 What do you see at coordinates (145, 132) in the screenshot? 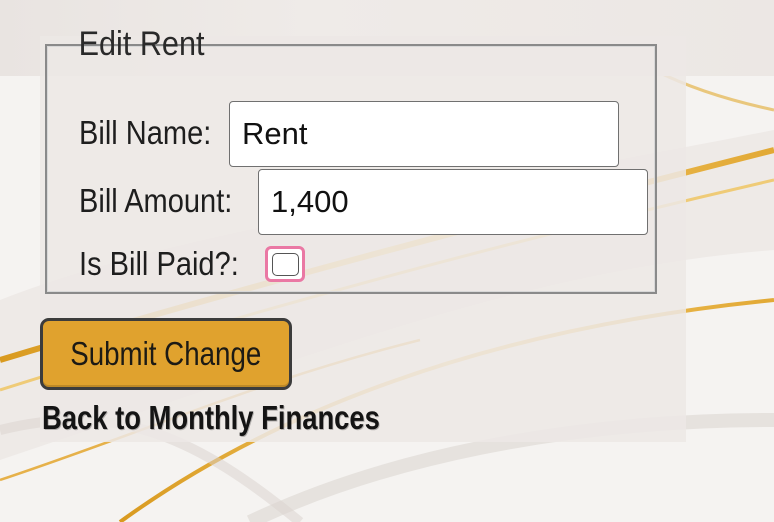
I see `bill-name-label: Bill Name:` at bounding box center [145, 132].